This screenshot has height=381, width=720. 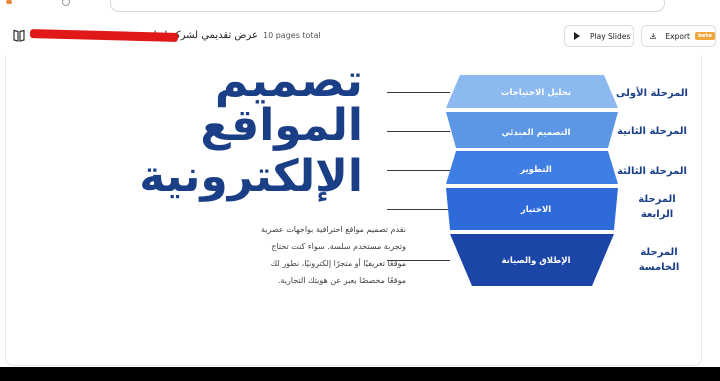 What do you see at coordinates (536, 93) in the screenshot?
I see `funnel-label-1: تحليل الاحتياجات` at bounding box center [536, 93].